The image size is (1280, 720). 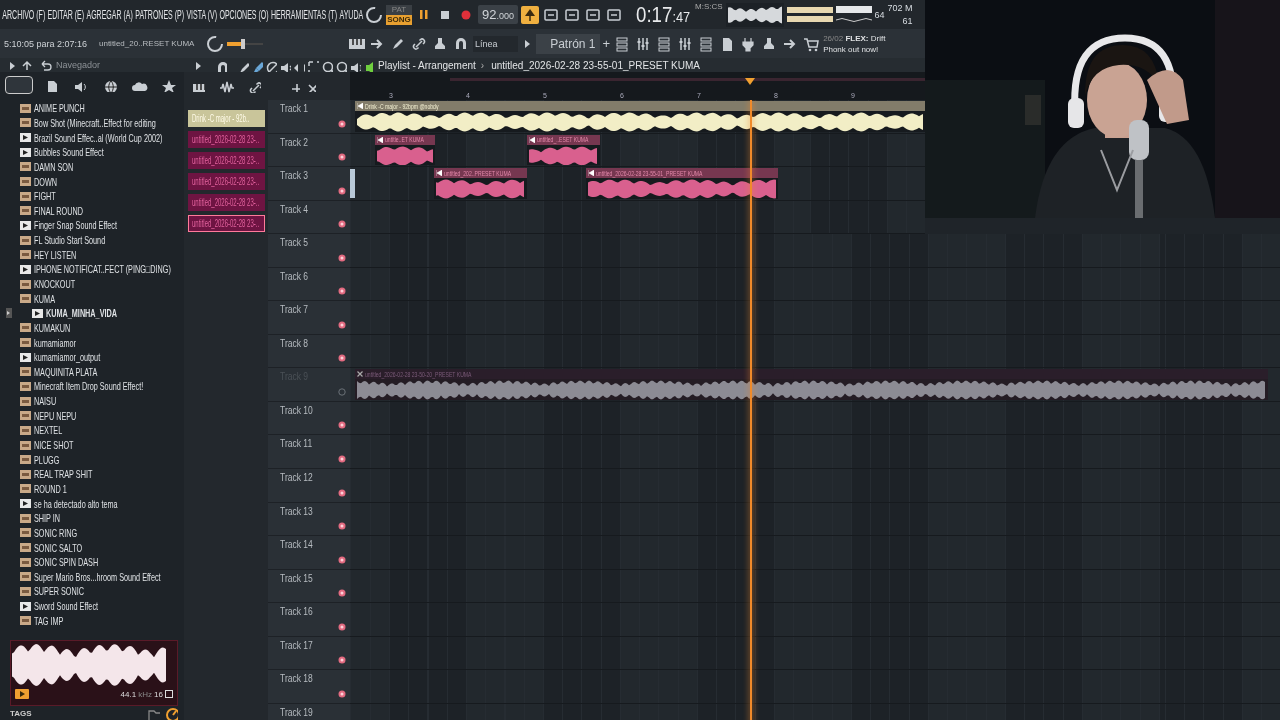 What do you see at coordinates (54, 445) in the screenshot?
I see `file-item: NICE SHOT` at bounding box center [54, 445].